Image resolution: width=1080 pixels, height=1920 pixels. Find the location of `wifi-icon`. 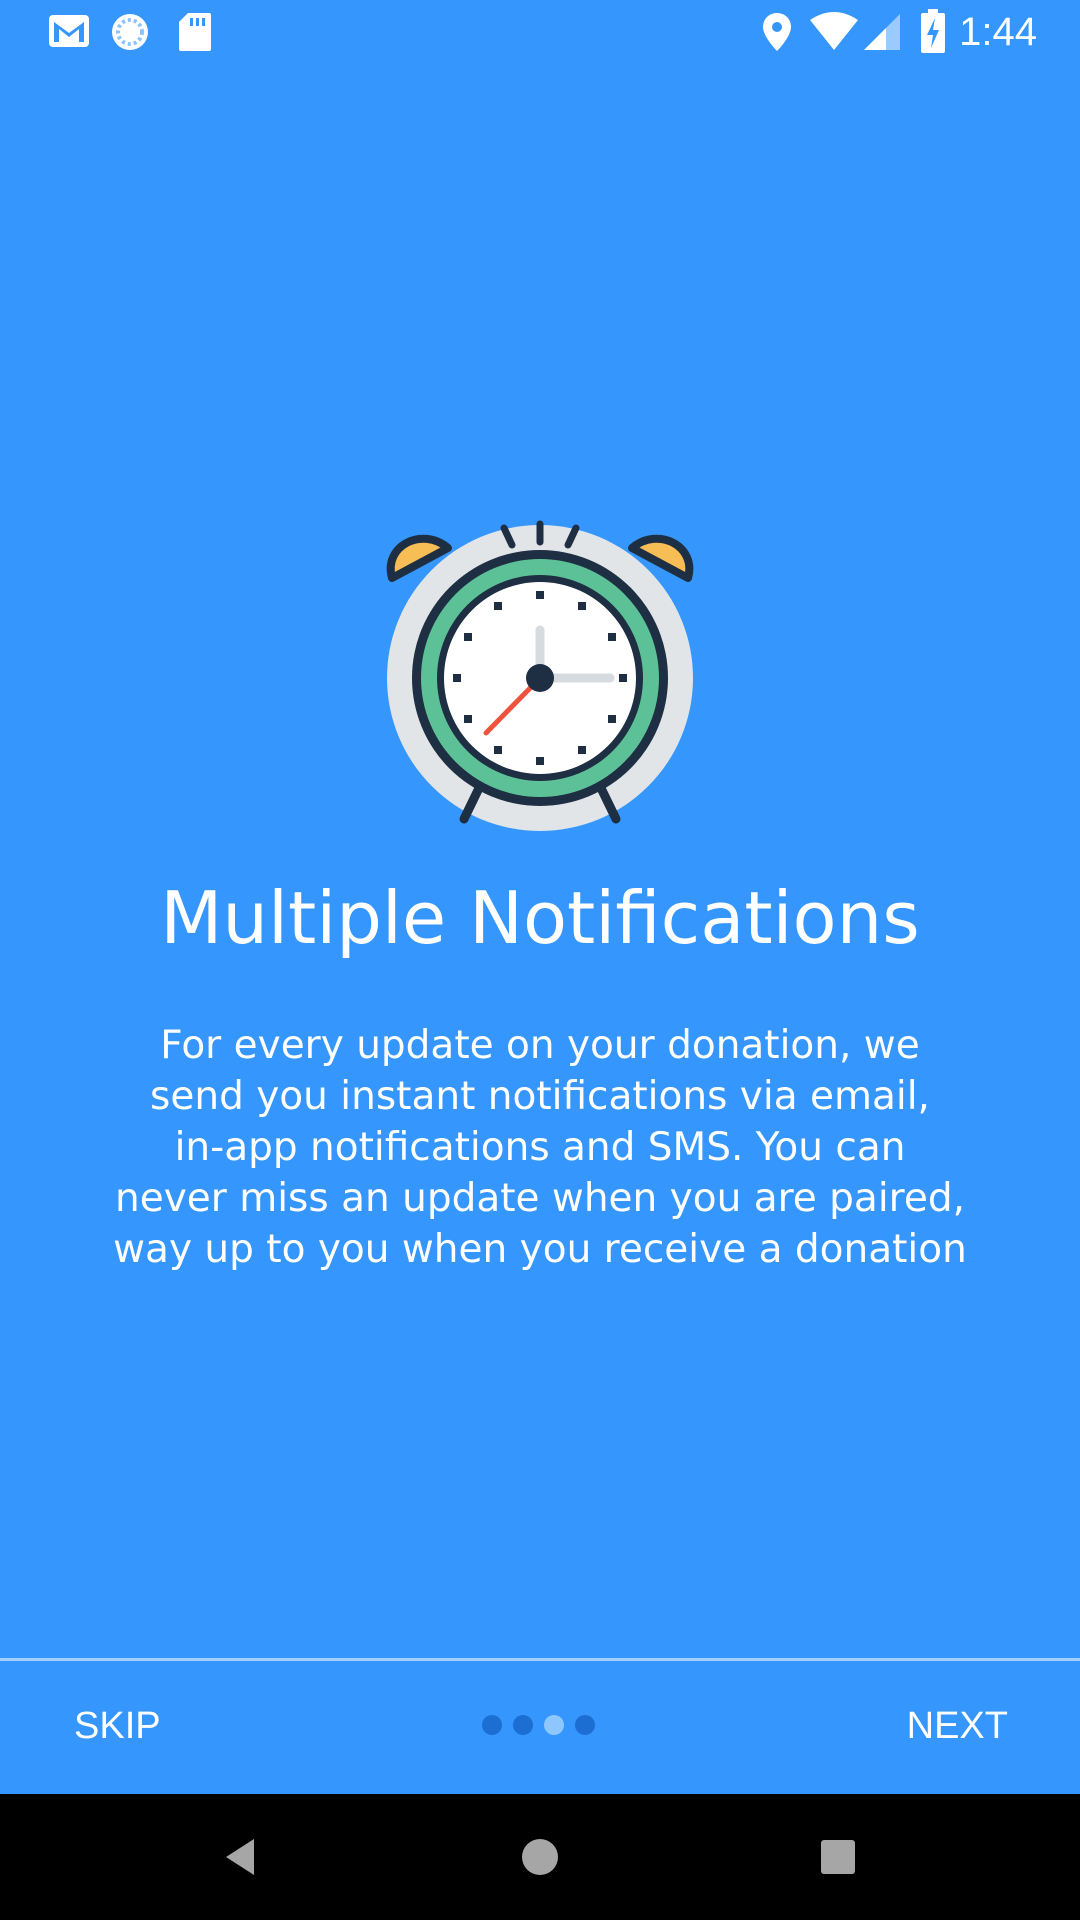

wifi-icon is located at coordinates (834, 31).